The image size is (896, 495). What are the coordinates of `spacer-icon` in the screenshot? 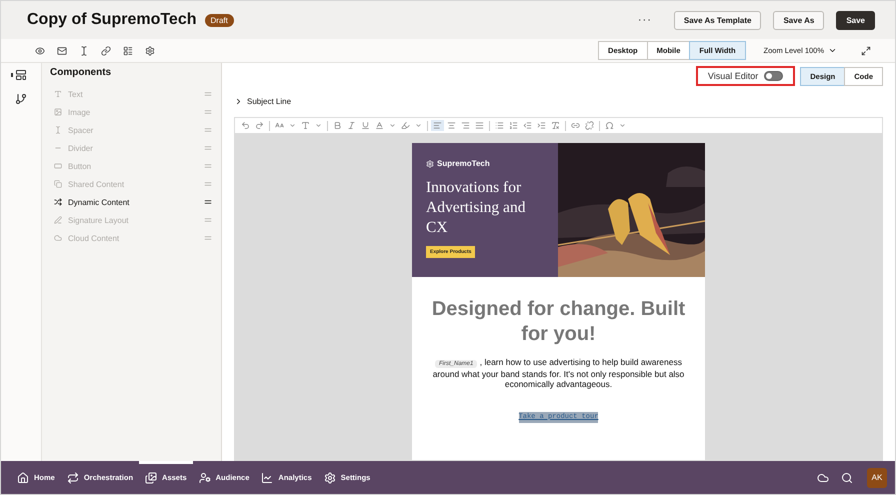 It's located at (58, 130).